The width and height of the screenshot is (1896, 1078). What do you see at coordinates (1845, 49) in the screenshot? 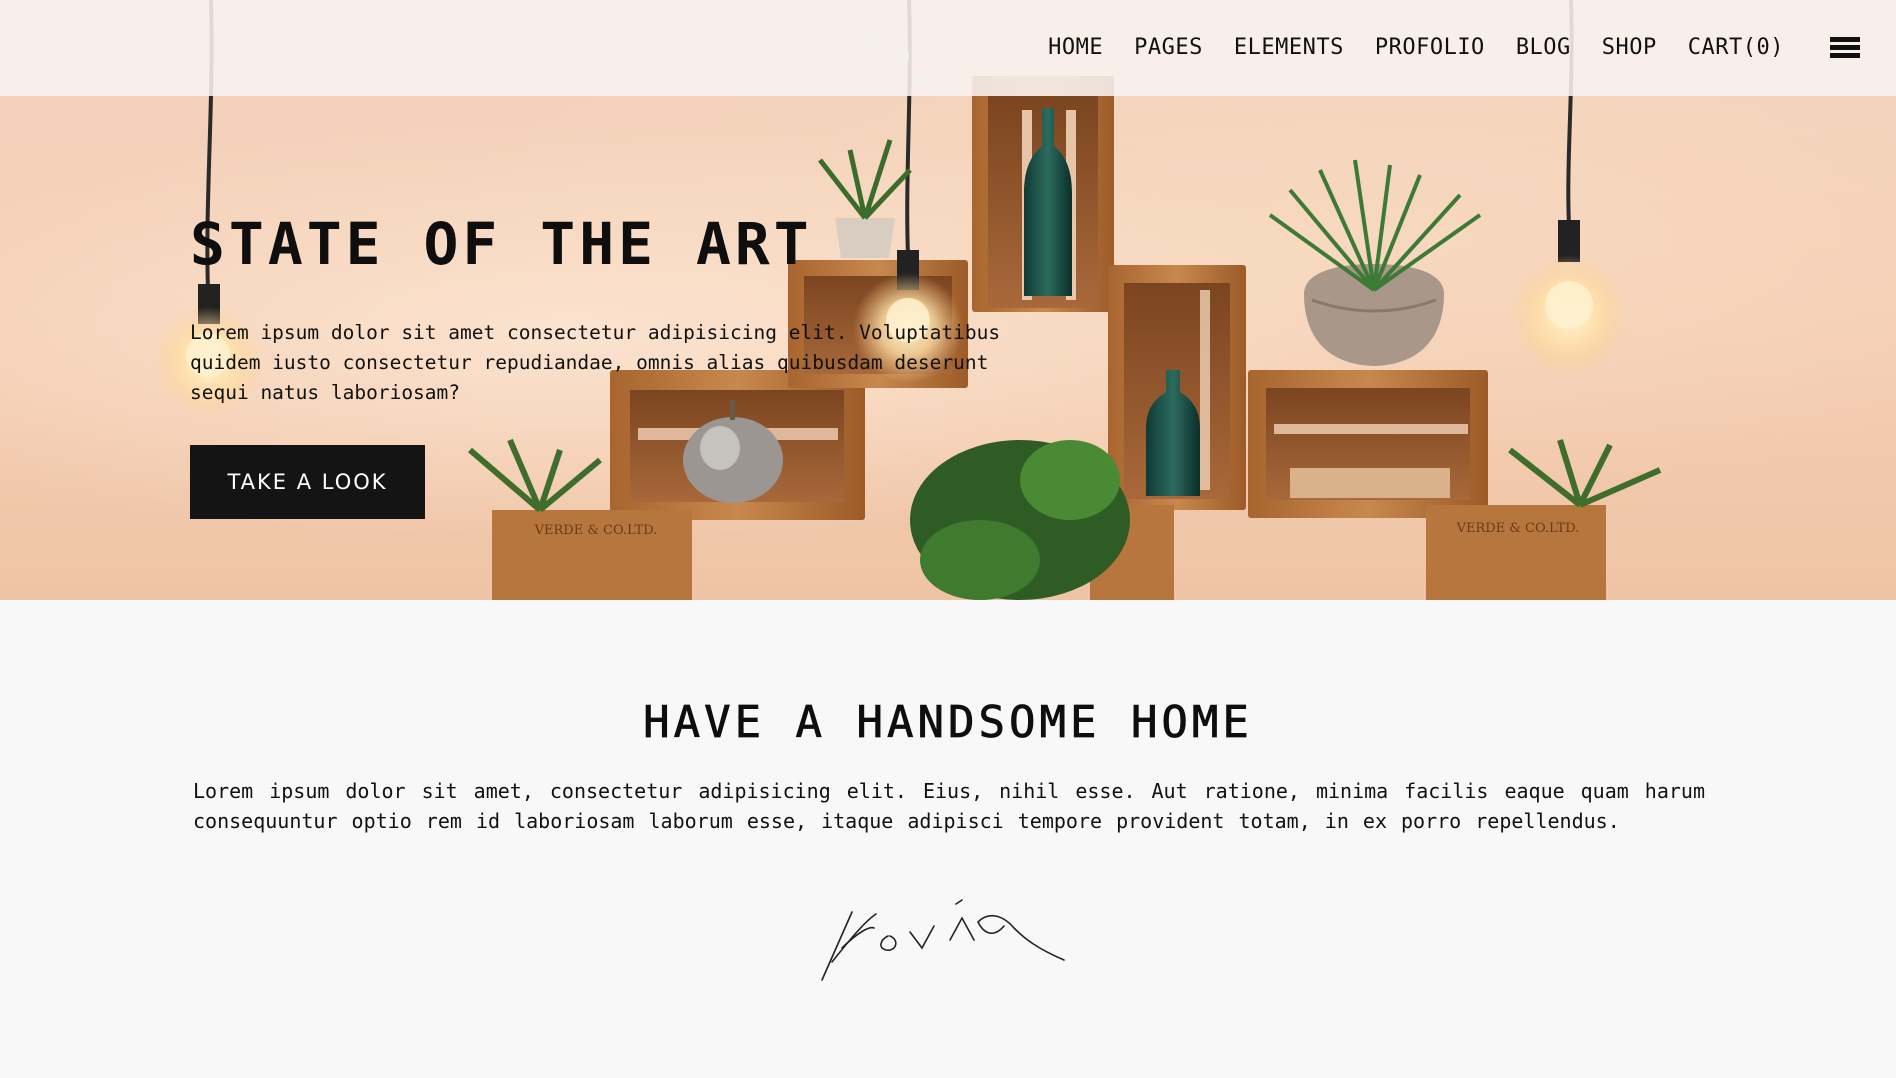
I see `hamburger-menu-icon` at bounding box center [1845, 49].